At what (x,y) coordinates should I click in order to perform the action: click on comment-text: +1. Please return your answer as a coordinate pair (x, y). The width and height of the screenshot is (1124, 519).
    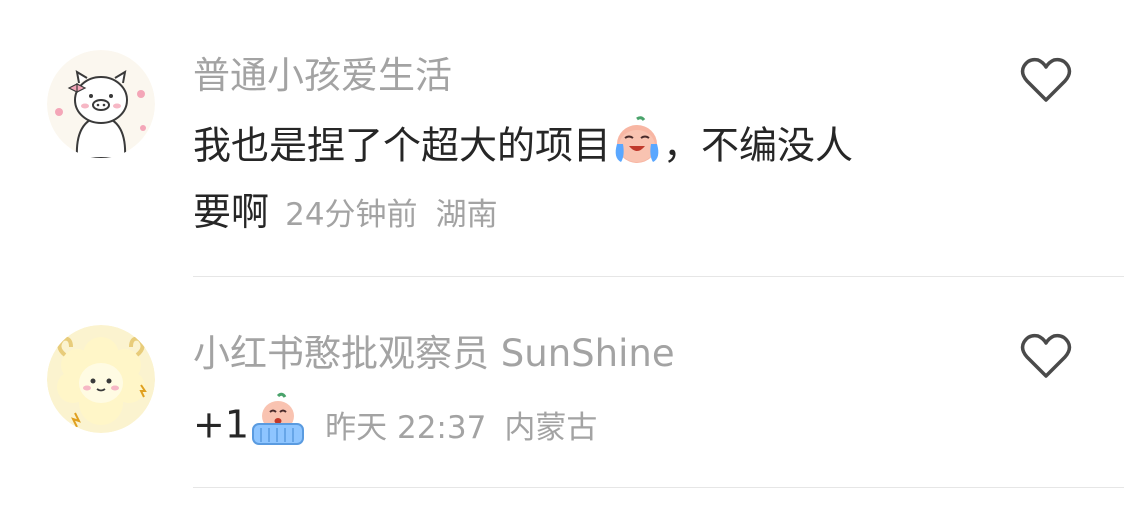
    Looking at the image, I should click on (221, 424).